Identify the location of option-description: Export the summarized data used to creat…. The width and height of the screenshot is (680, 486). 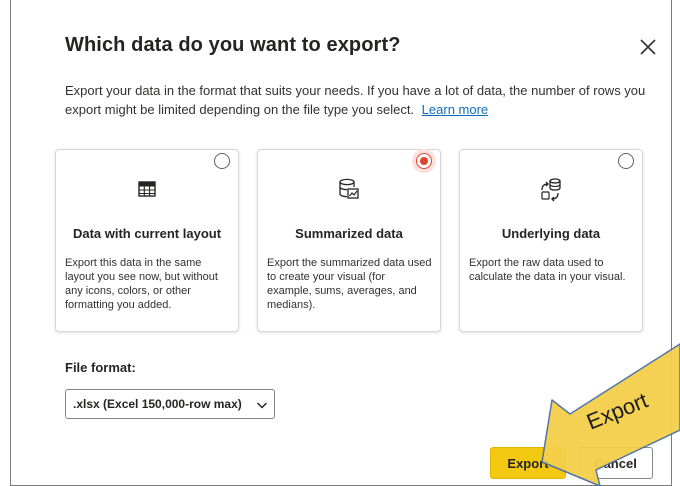
(349, 284).